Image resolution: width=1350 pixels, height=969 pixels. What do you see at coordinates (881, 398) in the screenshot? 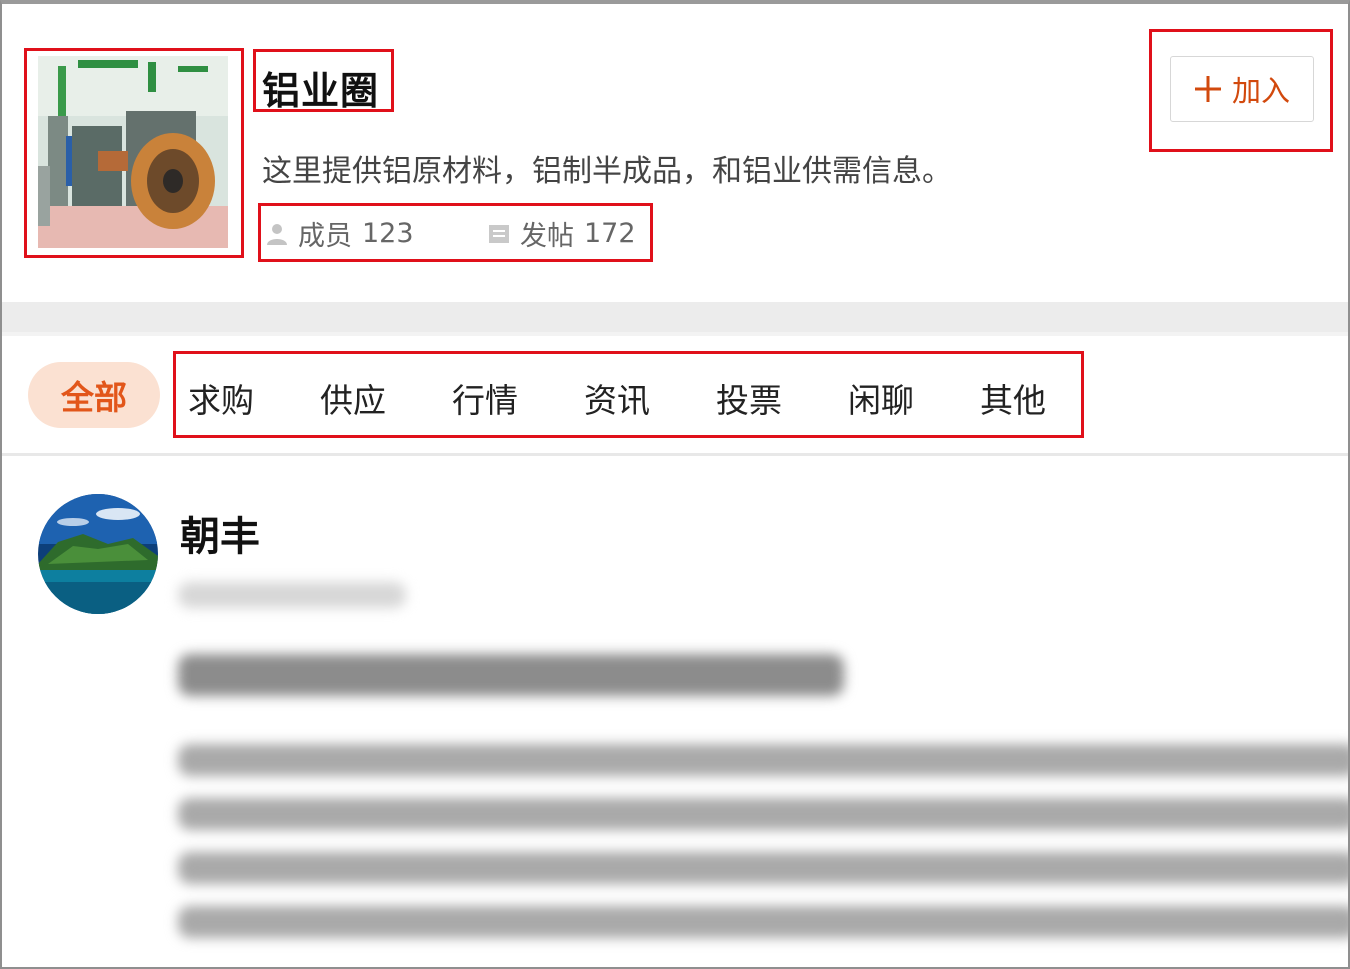
I see `tab-xianliao: 闲聊` at bounding box center [881, 398].